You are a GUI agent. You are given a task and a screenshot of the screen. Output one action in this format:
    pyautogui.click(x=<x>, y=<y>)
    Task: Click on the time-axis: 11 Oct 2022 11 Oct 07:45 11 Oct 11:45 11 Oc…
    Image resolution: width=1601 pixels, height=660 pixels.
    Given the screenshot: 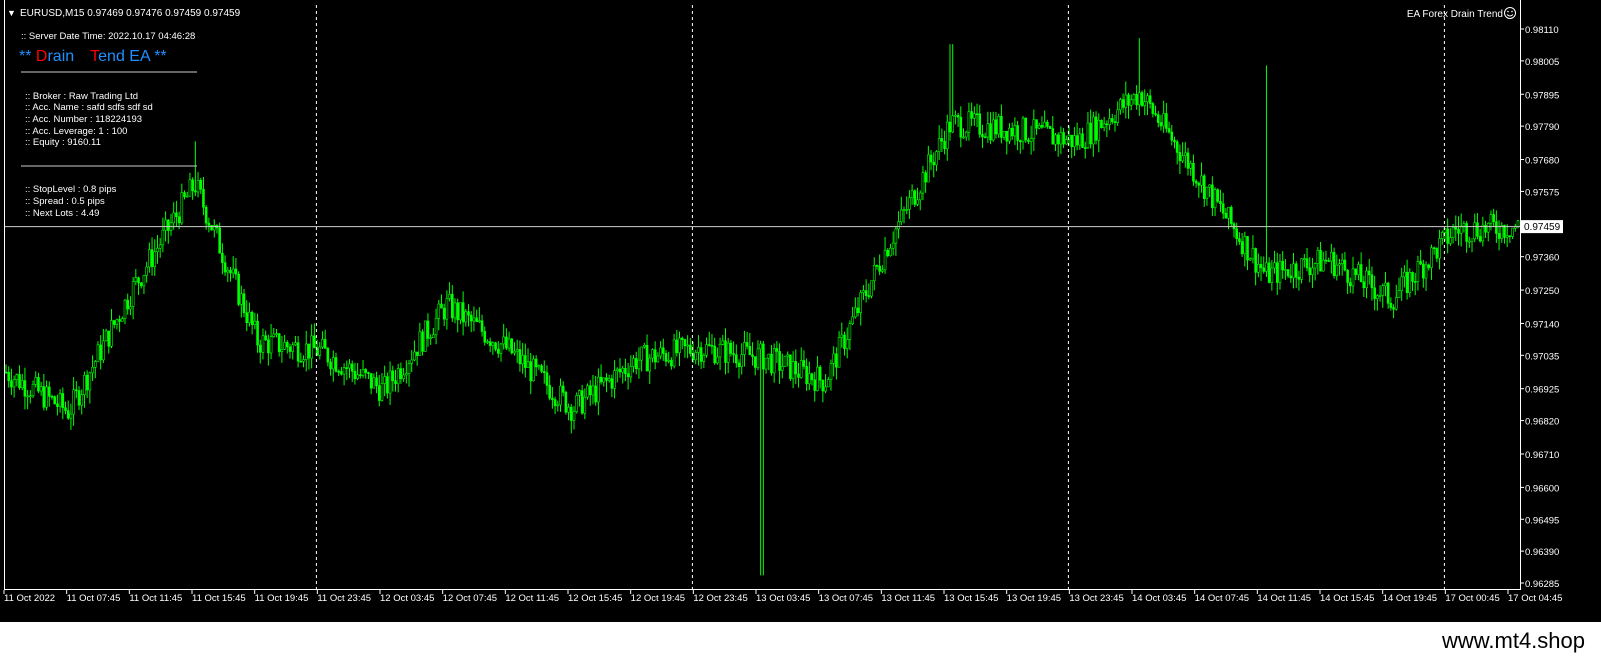 What is the action you would take?
    pyautogui.click(x=782, y=597)
    